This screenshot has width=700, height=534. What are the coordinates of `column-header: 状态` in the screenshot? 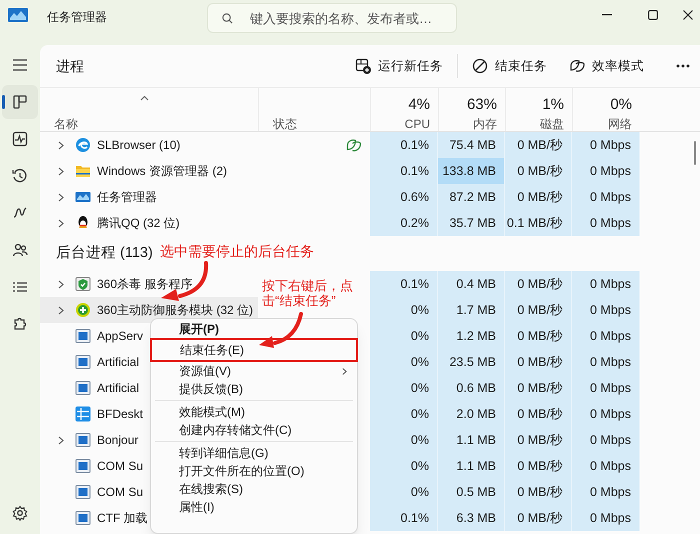 It's located at (321, 124).